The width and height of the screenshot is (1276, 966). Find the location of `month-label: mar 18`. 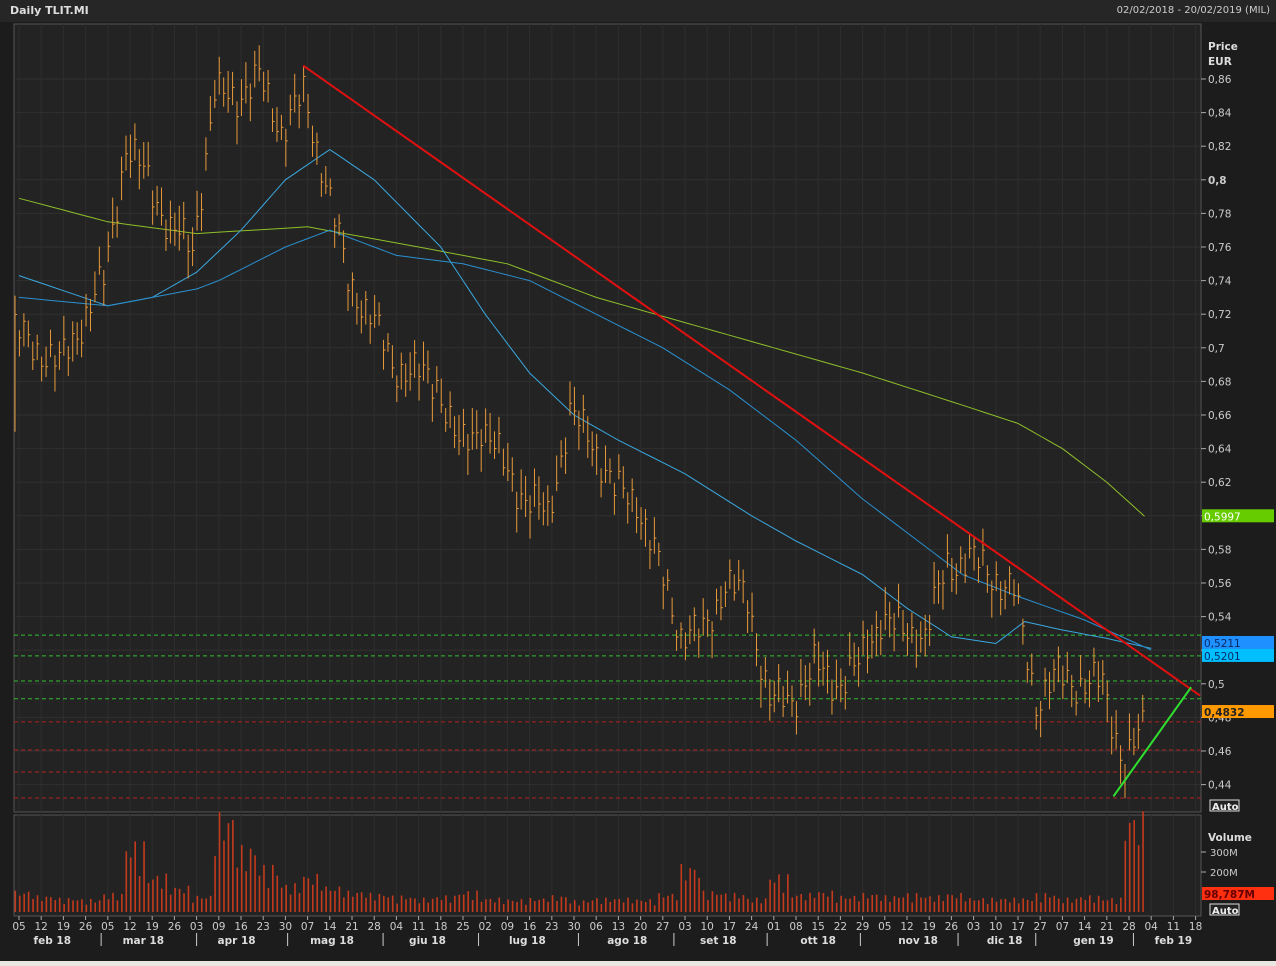

month-label: mar 18 is located at coordinates (143, 941).